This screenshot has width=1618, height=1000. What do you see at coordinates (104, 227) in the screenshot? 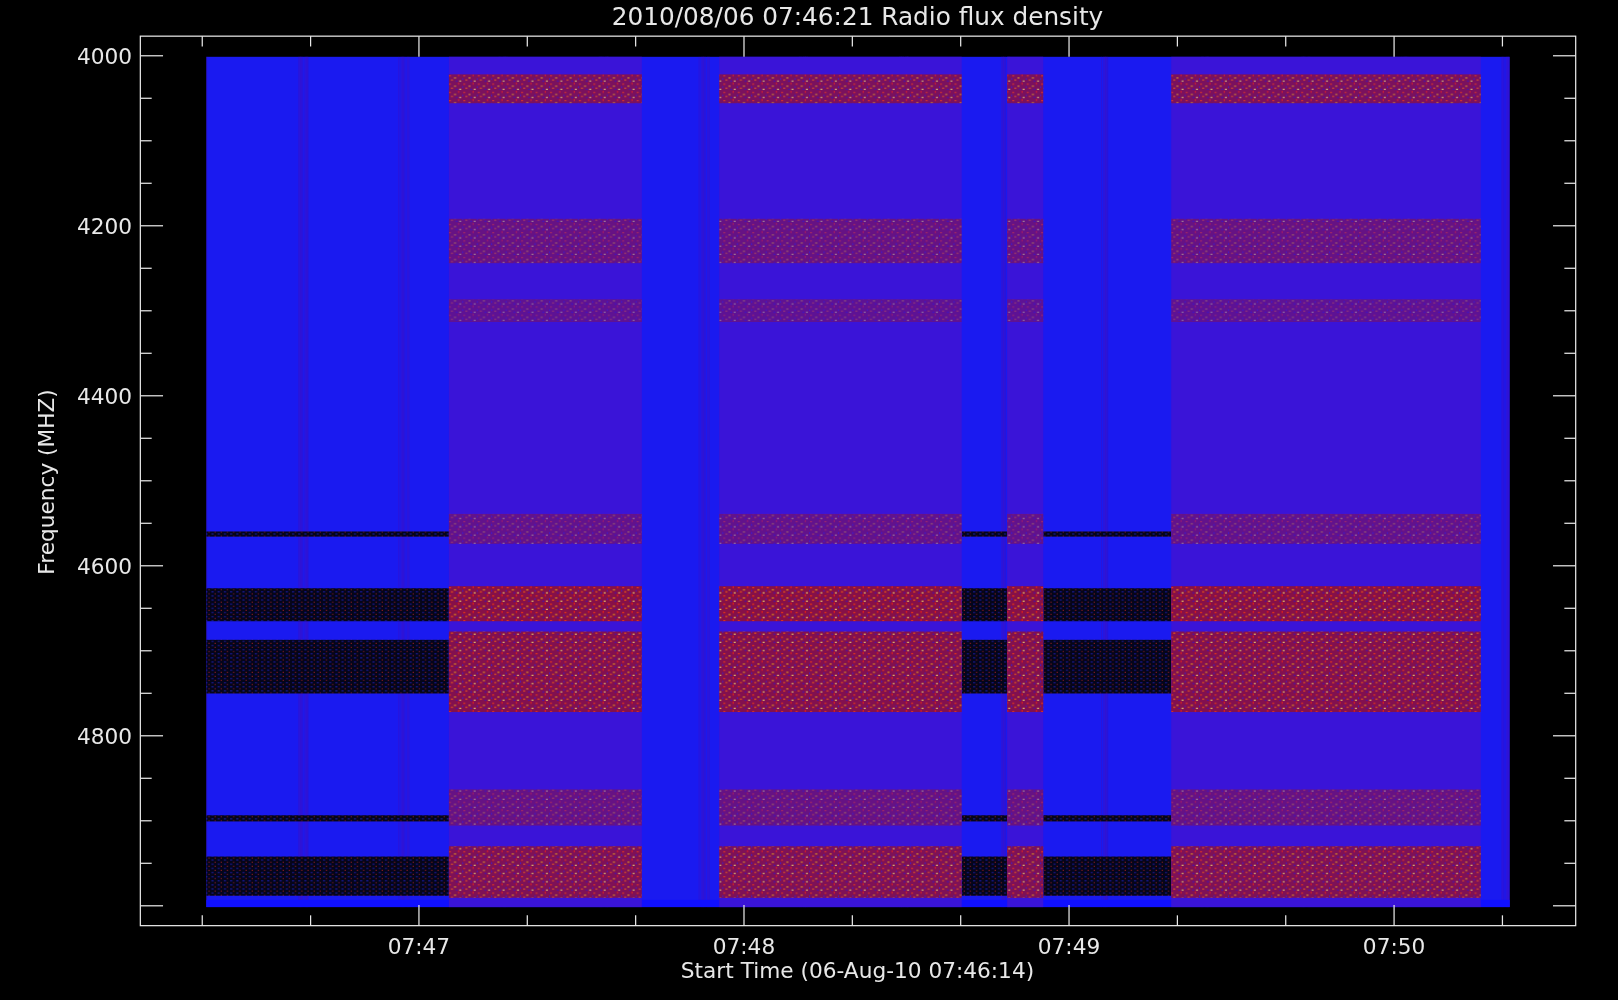
I see `tick-label: 4200` at bounding box center [104, 227].